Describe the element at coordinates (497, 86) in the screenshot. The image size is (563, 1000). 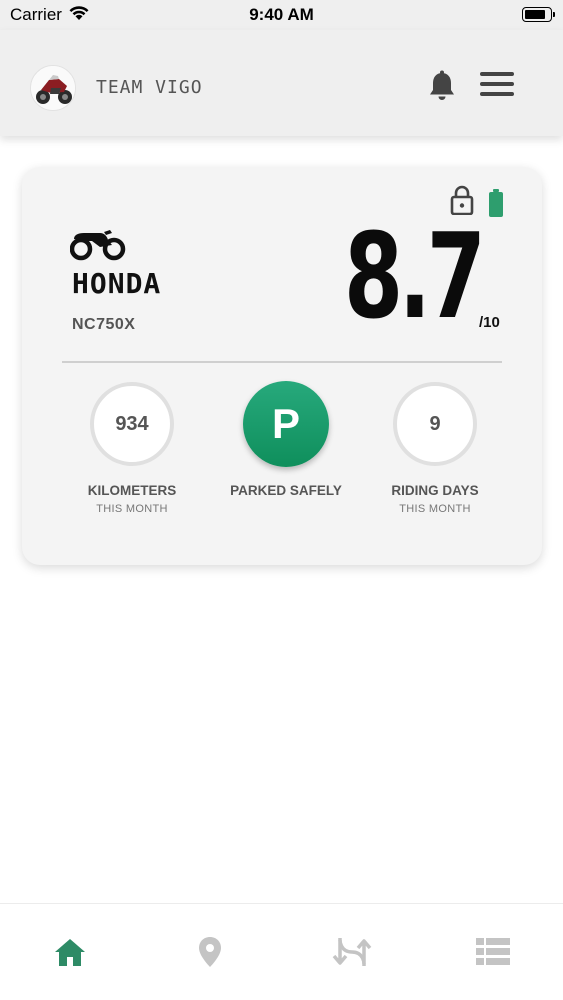
I see `hamburger-menu-icon` at that location.